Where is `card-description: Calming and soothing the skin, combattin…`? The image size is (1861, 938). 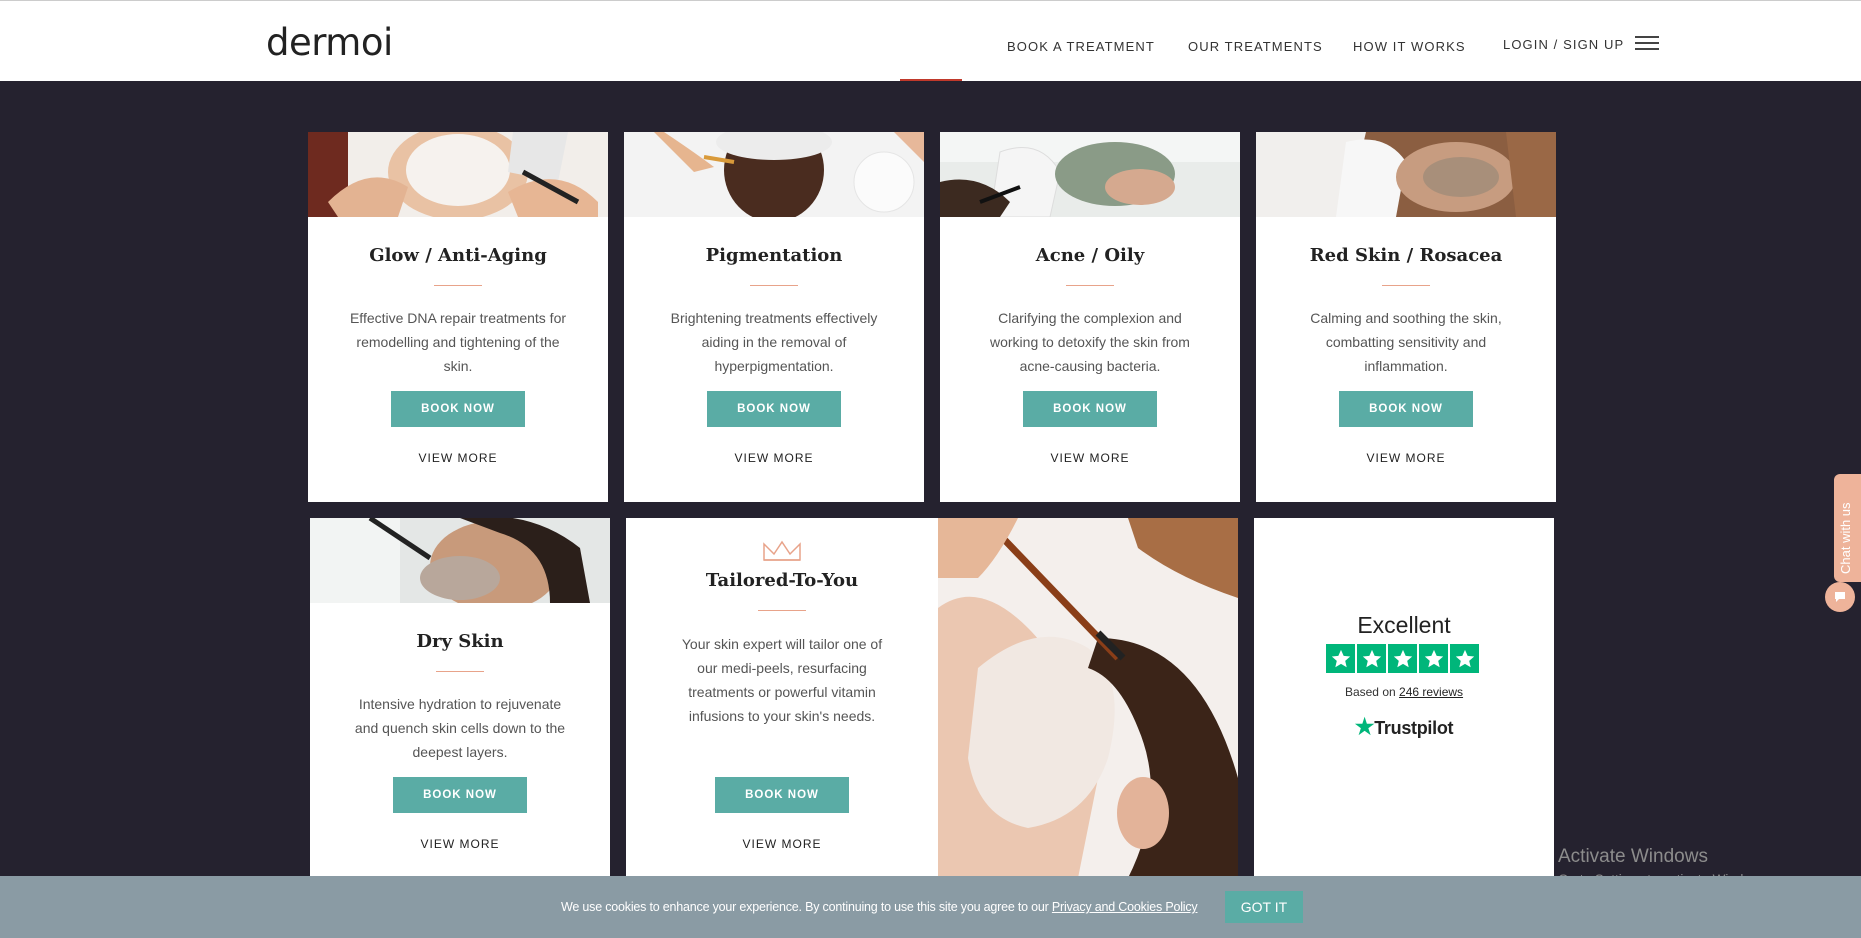
card-description: Calming and soothing the skin, combattin… is located at coordinates (1406, 342).